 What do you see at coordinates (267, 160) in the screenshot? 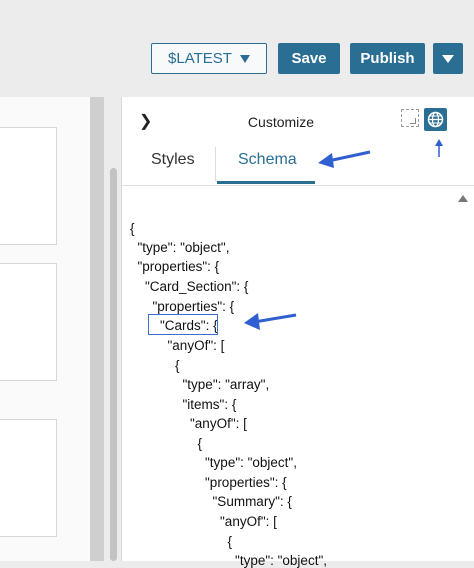
I see `tab-schema: Schema` at bounding box center [267, 160].